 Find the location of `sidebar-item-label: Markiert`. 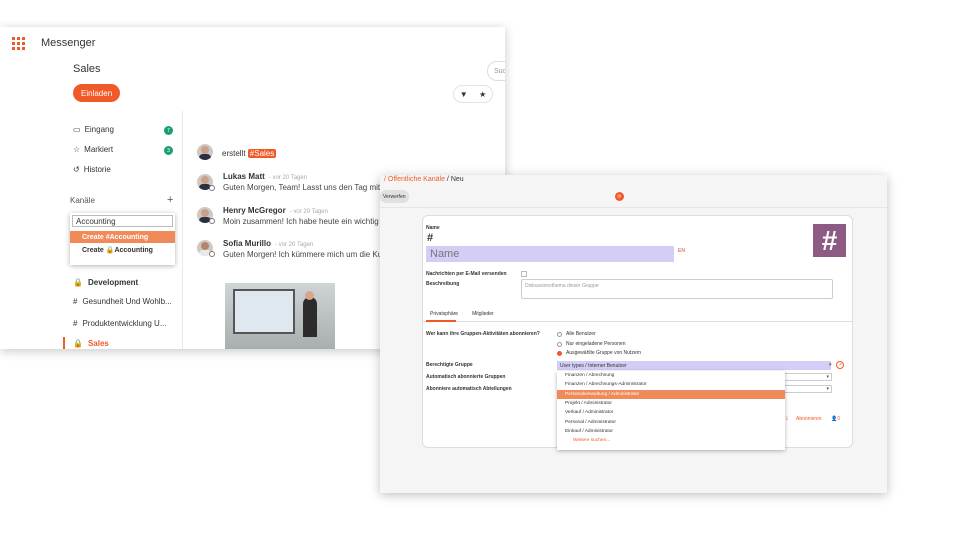

sidebar-item-label: Markiert is located at coordinates (99, 149).